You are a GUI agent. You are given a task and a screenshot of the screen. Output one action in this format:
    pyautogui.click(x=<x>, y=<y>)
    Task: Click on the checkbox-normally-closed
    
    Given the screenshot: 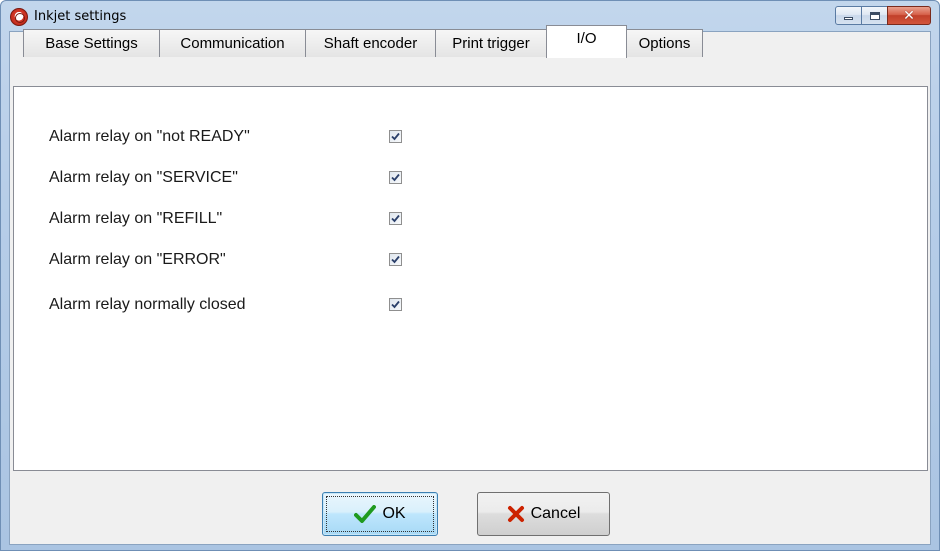 What is the action you would take?
    pyautogui.click(x=395, y=304)
    